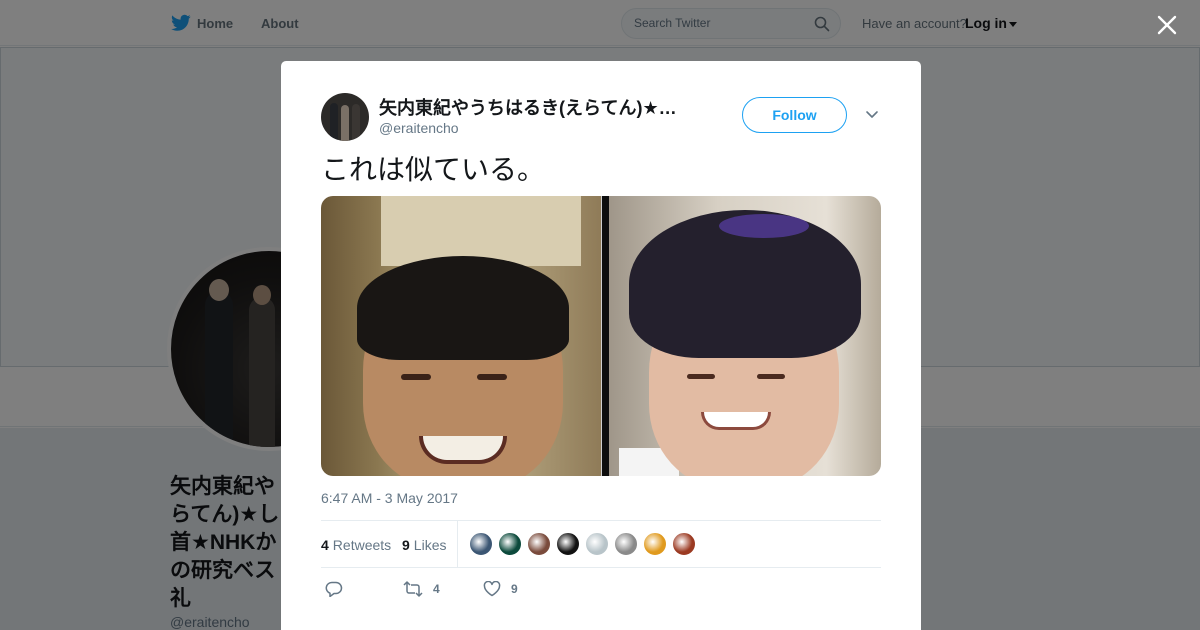 This screenshot has height=630, width=1200. Describe the element at coordinates (325, 545) in the screenshot. I see `retweets-count: 4` at that location.